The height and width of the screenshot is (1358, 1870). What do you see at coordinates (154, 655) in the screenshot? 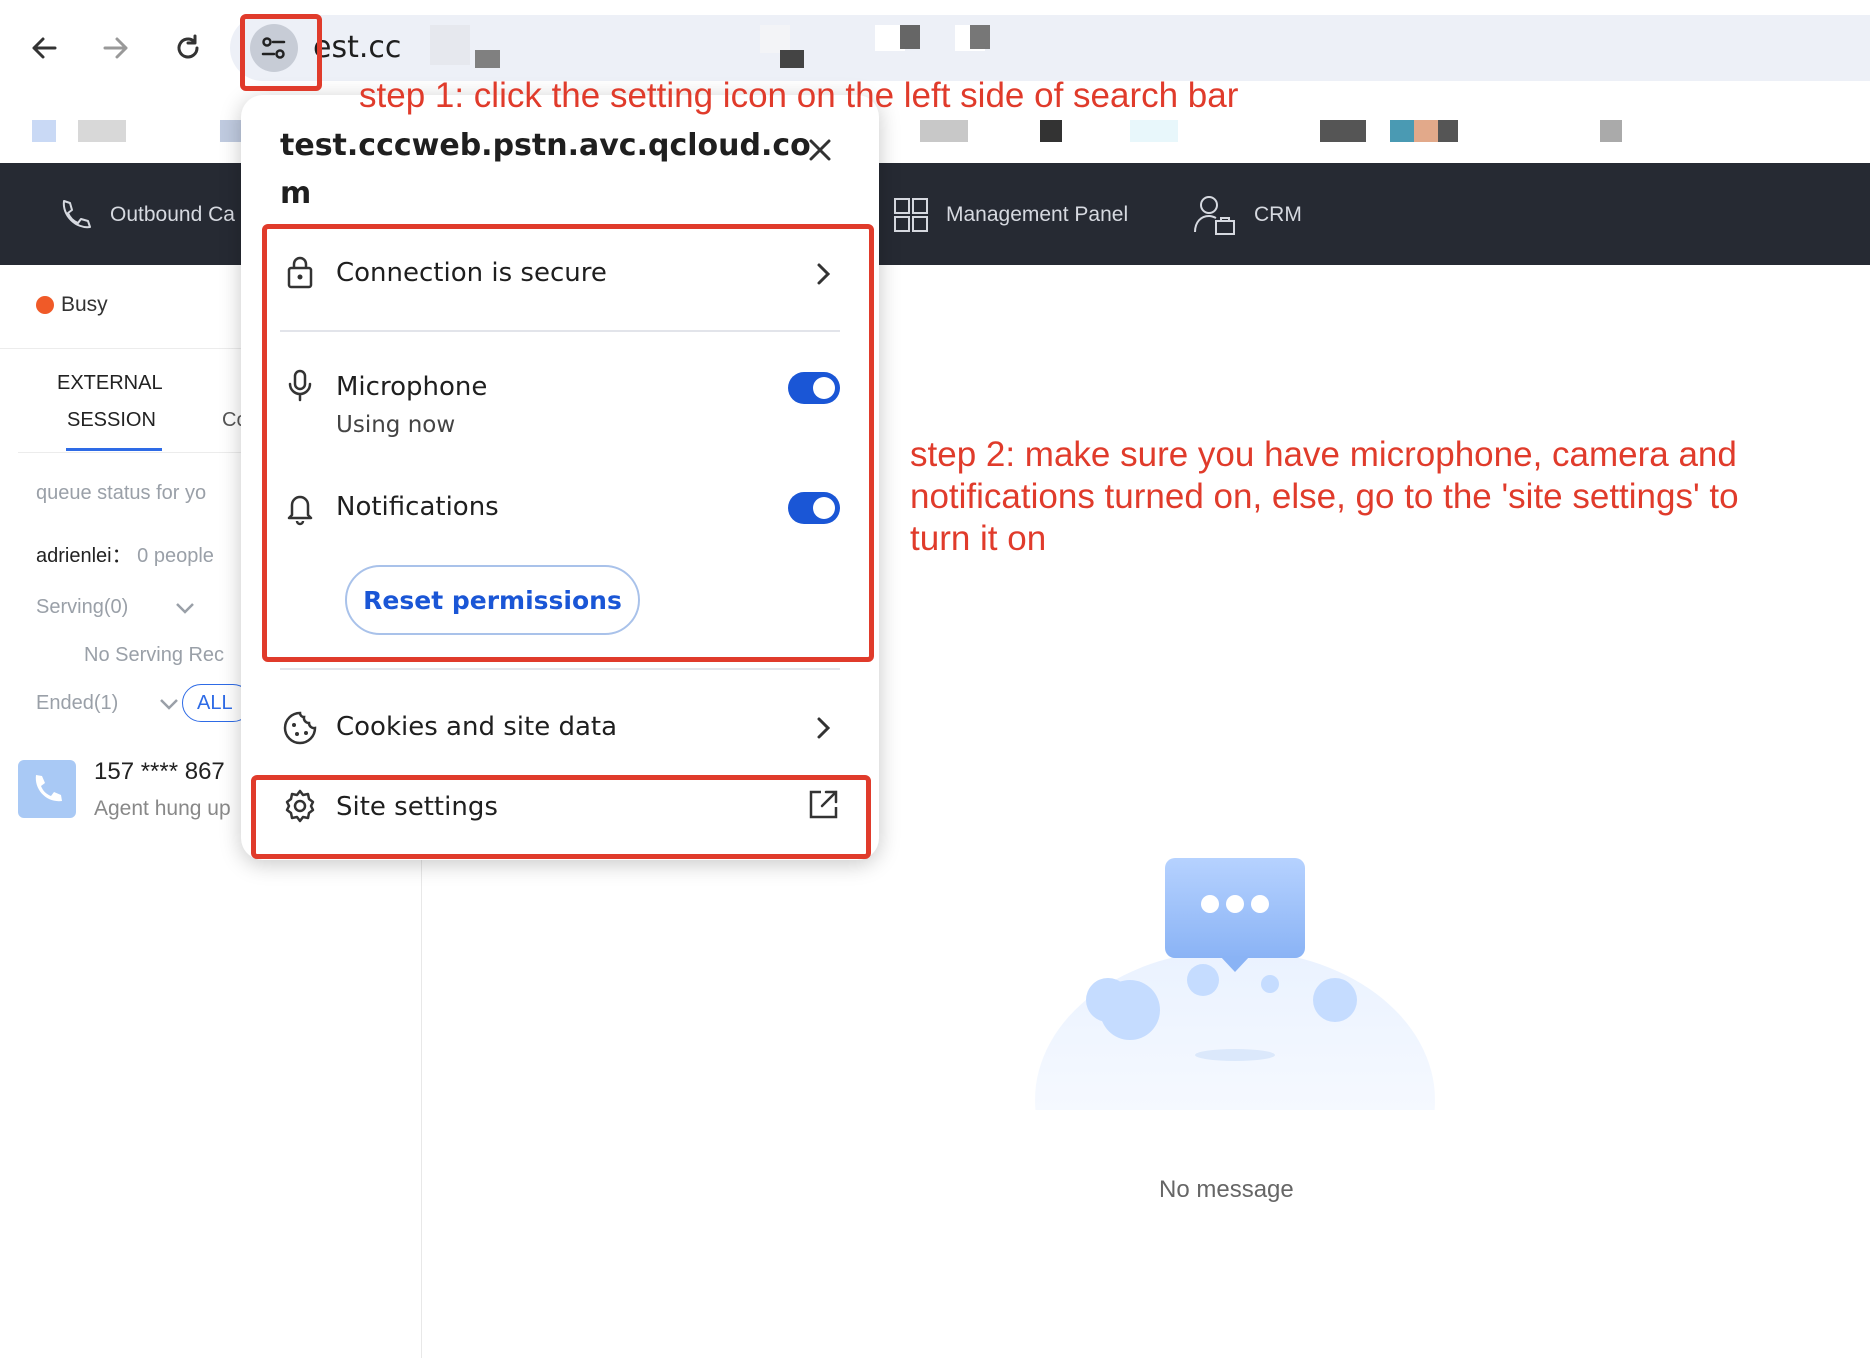
I see `no-serving-text: No Serving Rec` at bounding box center [154, 655].